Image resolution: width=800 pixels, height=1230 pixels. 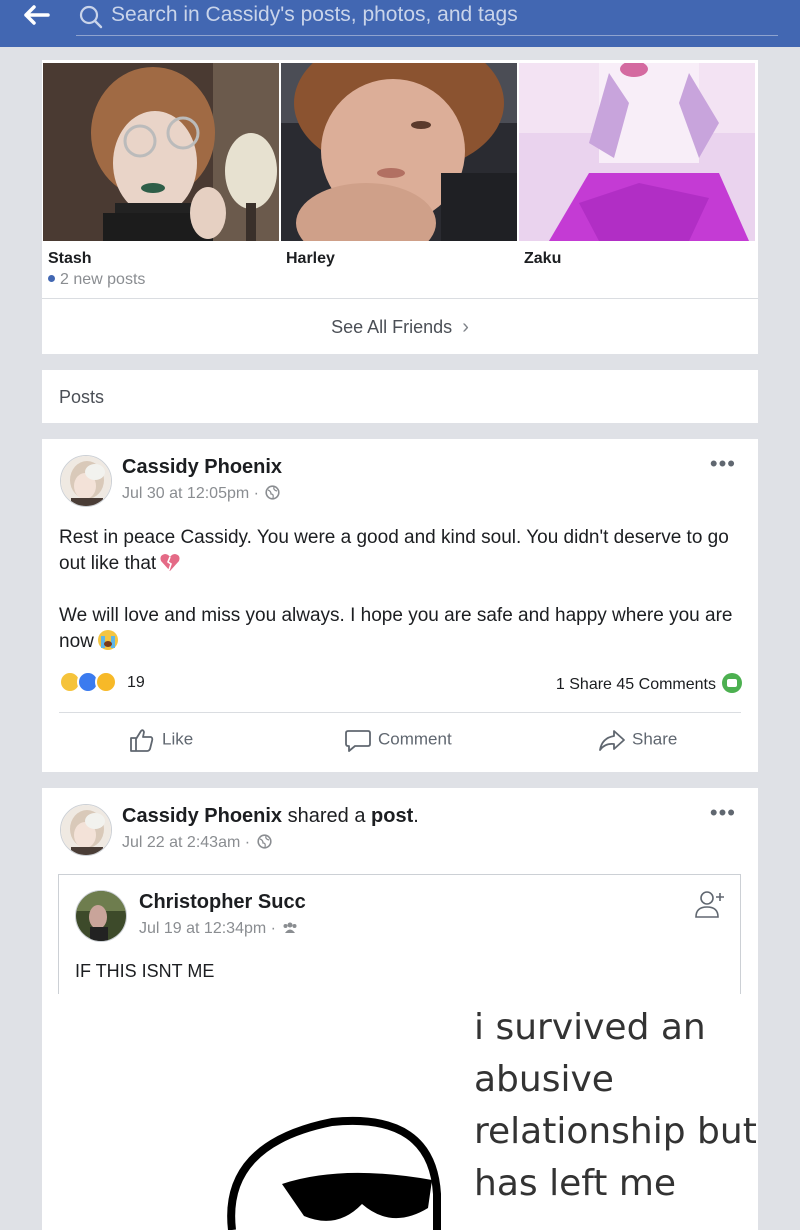 I want to click on shares-comments-summary: 1 Share 45 Comments, so click(x=649, y=683).